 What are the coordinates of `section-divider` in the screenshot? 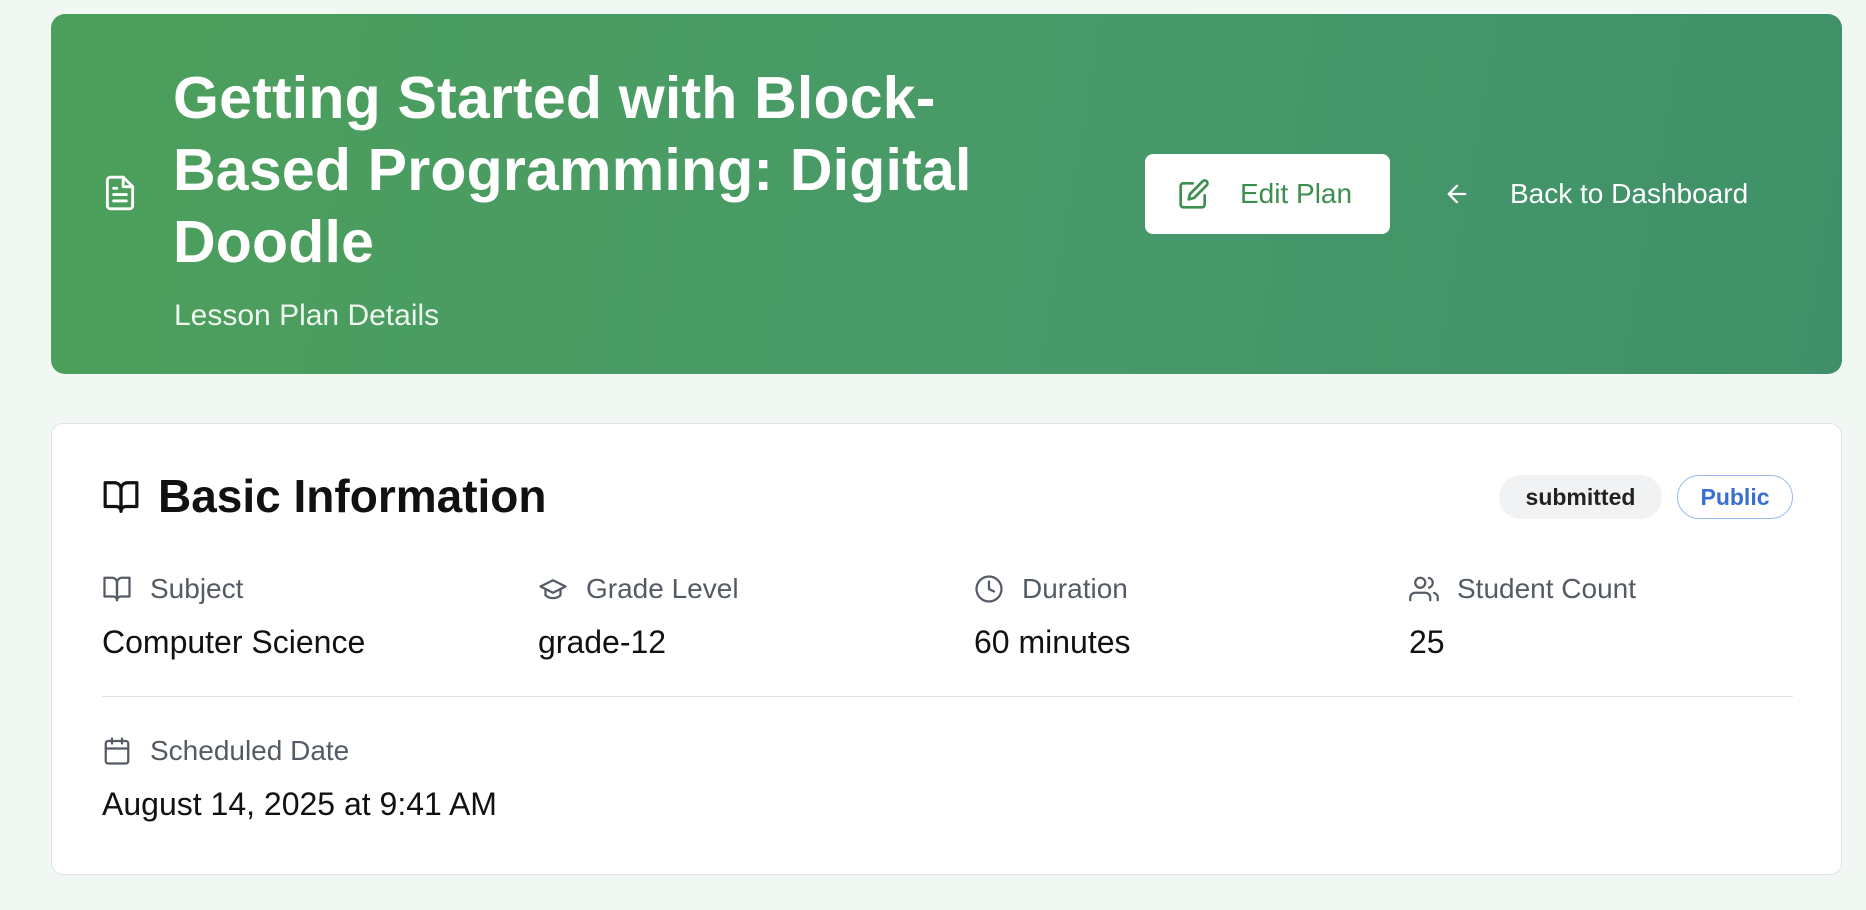 It's located at (947, 696).